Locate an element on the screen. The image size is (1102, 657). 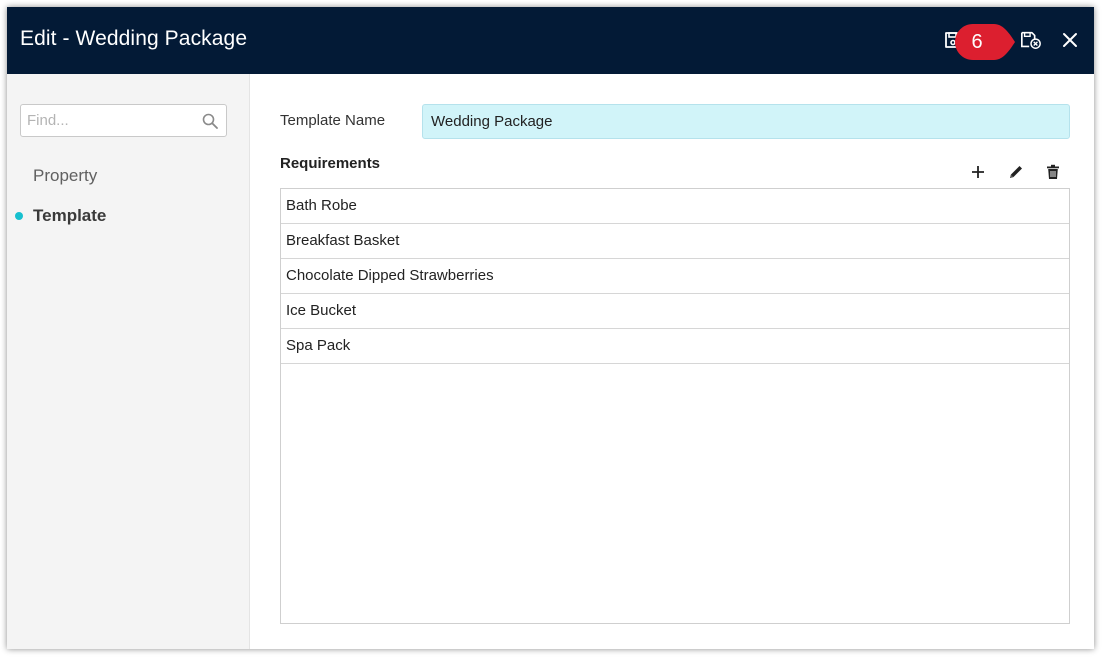
save-and-close-button is located at coordinates (1031, 40).